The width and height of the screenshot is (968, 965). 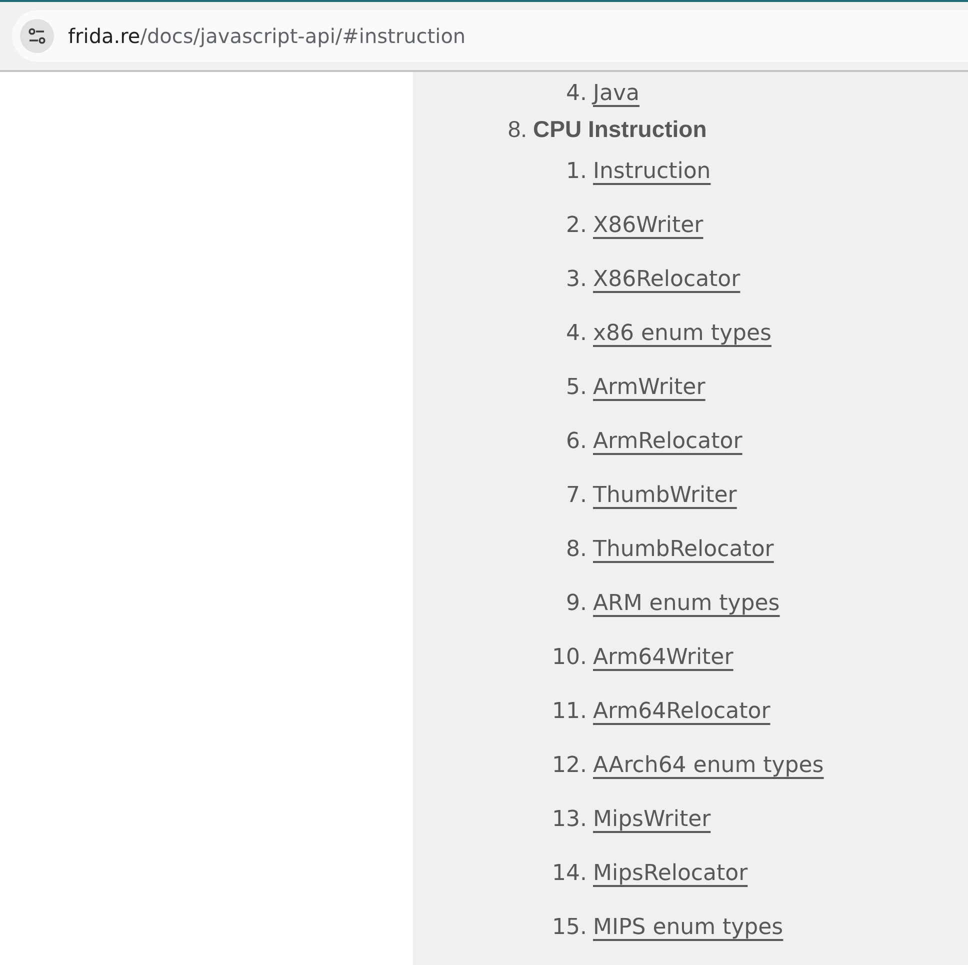 I want to click on address-field: frida.re/docs/javascript-api/#instruction, so click(x=490, y=36).